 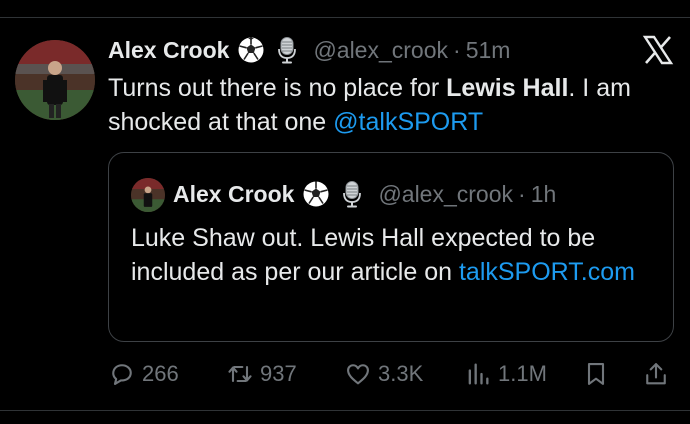 What do you see at coordinates (408, 122) in the screenshot?
I see `mention-link: @talkSPORT` at bounding box center [408, 122].